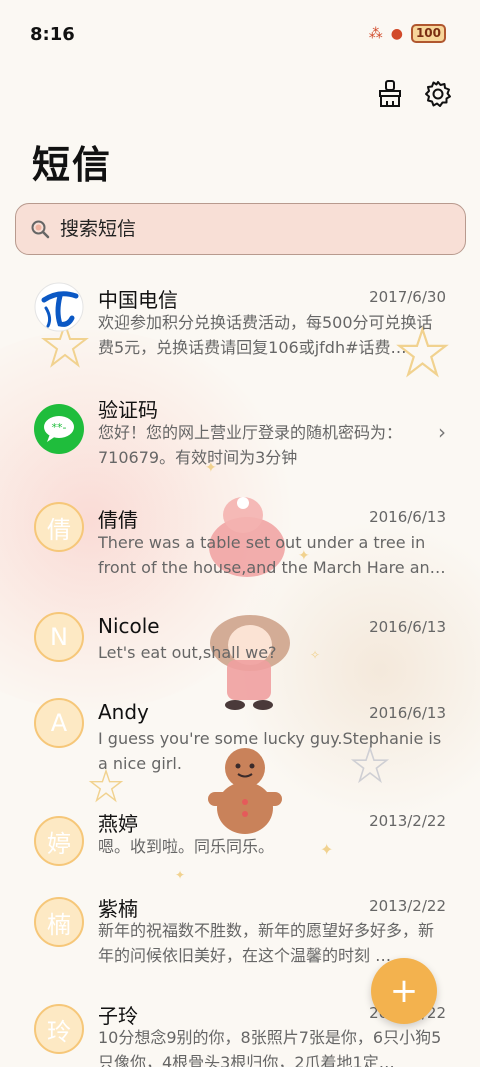 Image resolution: width=480 pixels, height=1067 pixels. Describe the element at coordinates (118, 520) in the screenshot. I see `sender-name: 倩倩` at that location.